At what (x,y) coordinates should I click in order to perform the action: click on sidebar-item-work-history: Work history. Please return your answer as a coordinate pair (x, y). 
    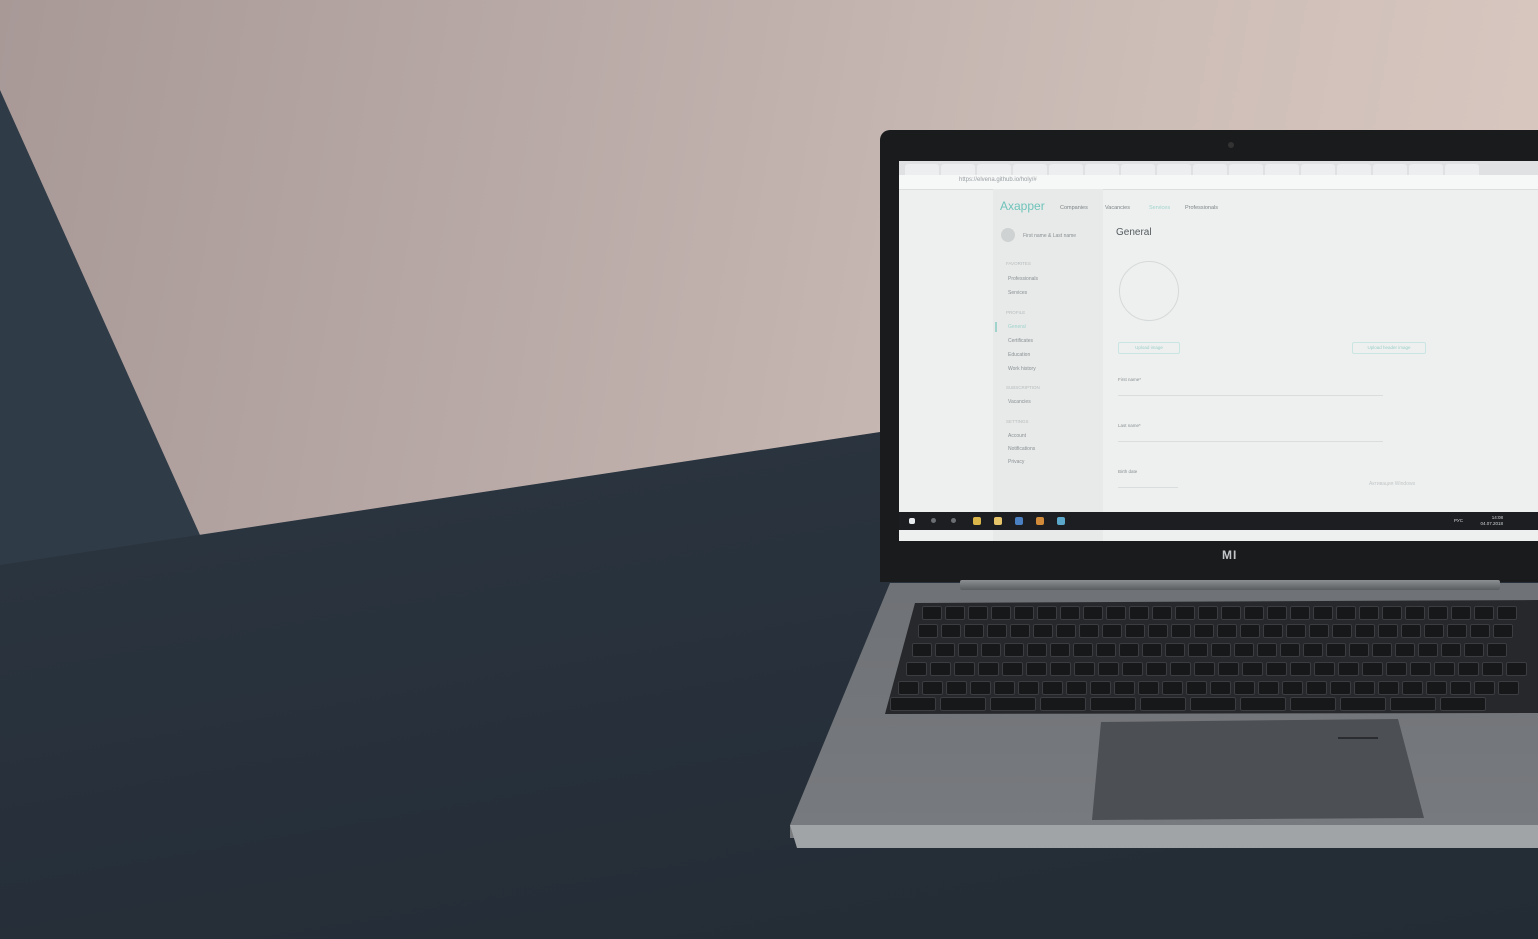
    Looking at the image, I should click on (1022, 369).